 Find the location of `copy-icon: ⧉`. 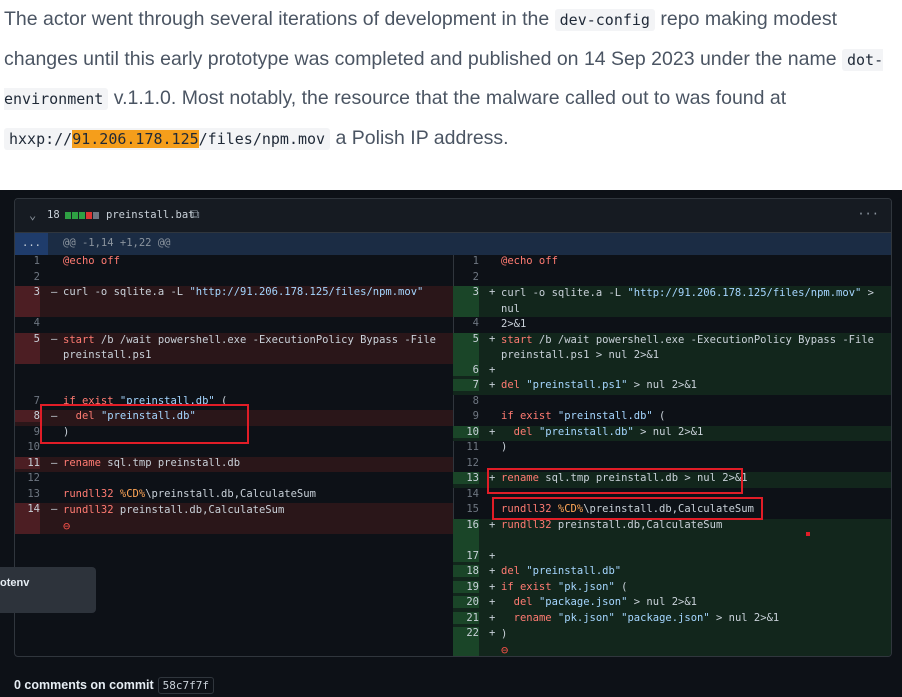

copy-icon: ⧉ is located at coordinates (195, 214).